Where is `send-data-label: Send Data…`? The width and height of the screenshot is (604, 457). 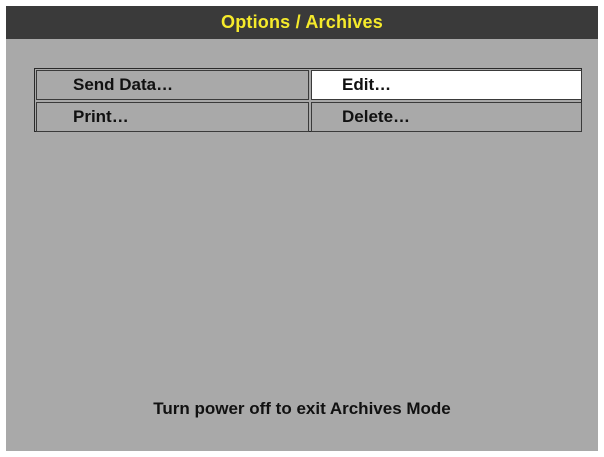 send-data-label: Send Data… is located at coordinates (123, 84).